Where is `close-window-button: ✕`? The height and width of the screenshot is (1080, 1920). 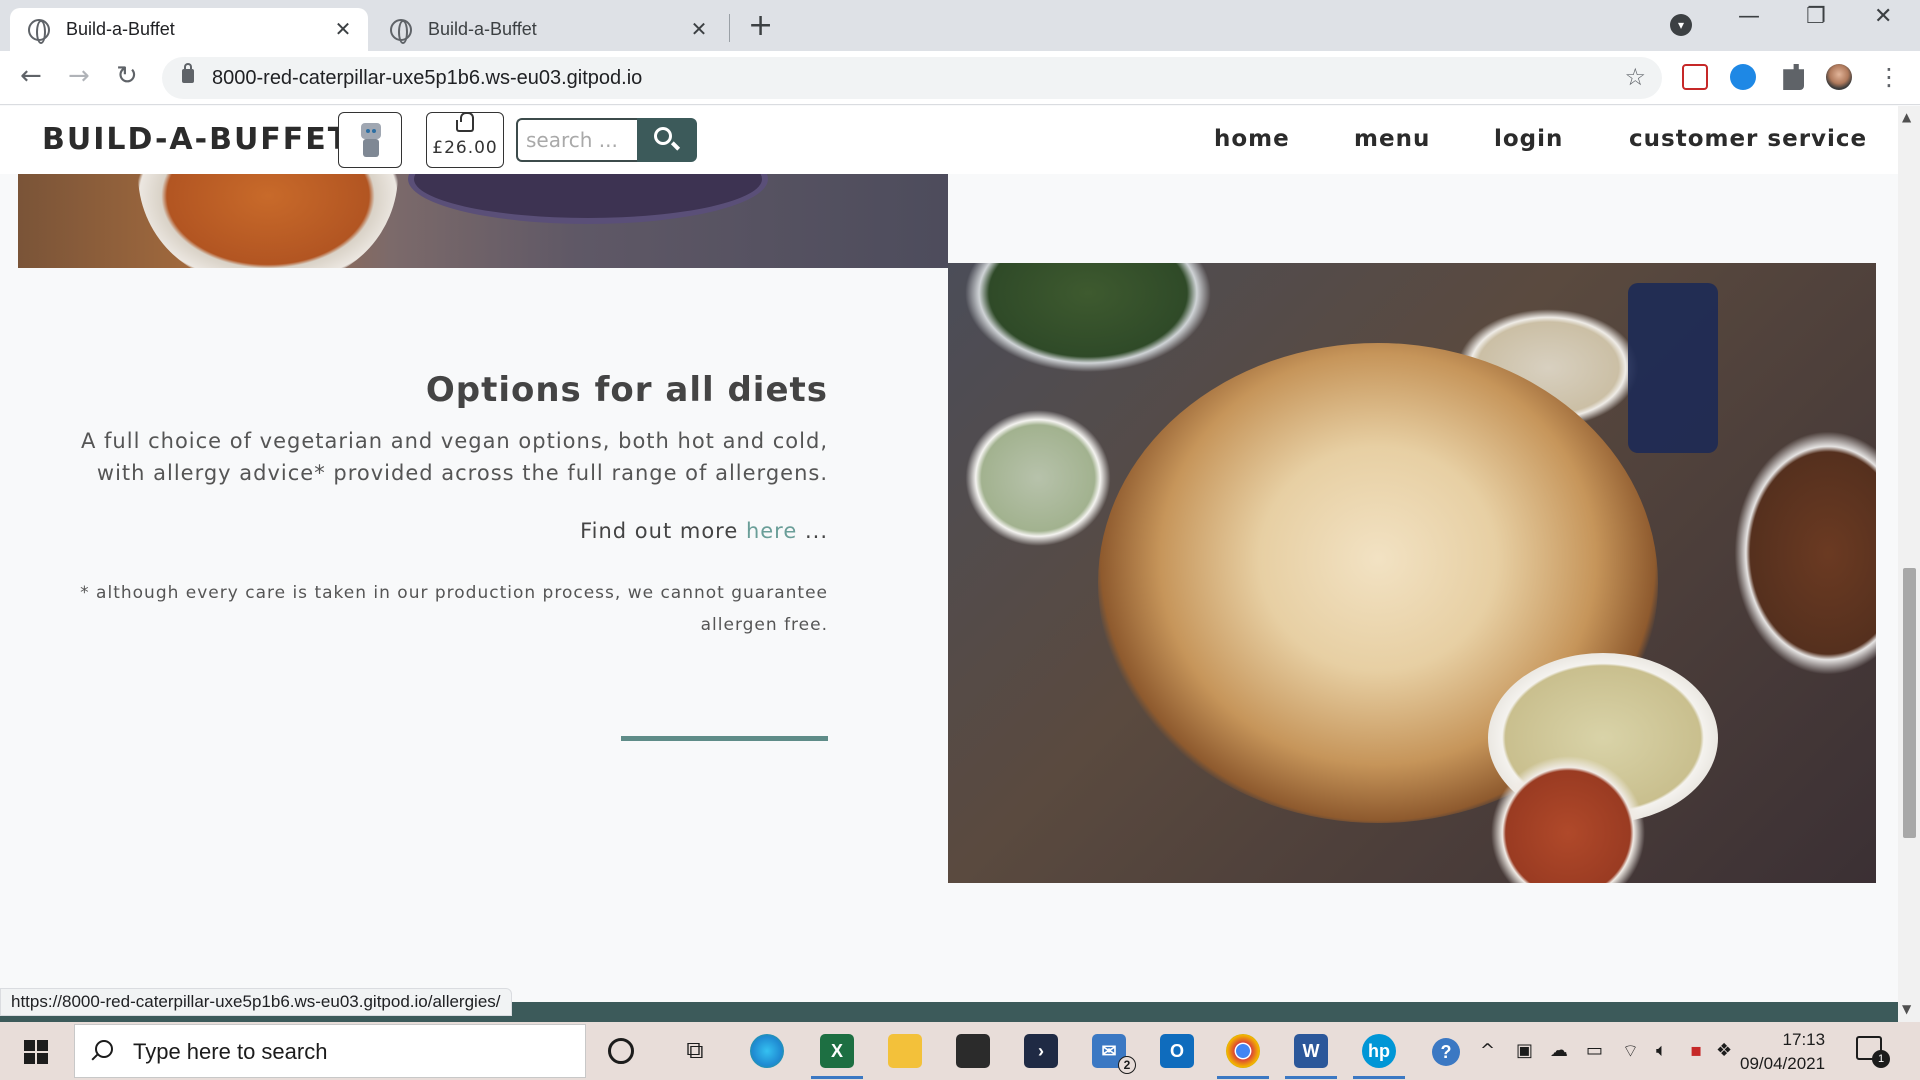 close-window-button: ✕ is located at coordinates (1883, 16).